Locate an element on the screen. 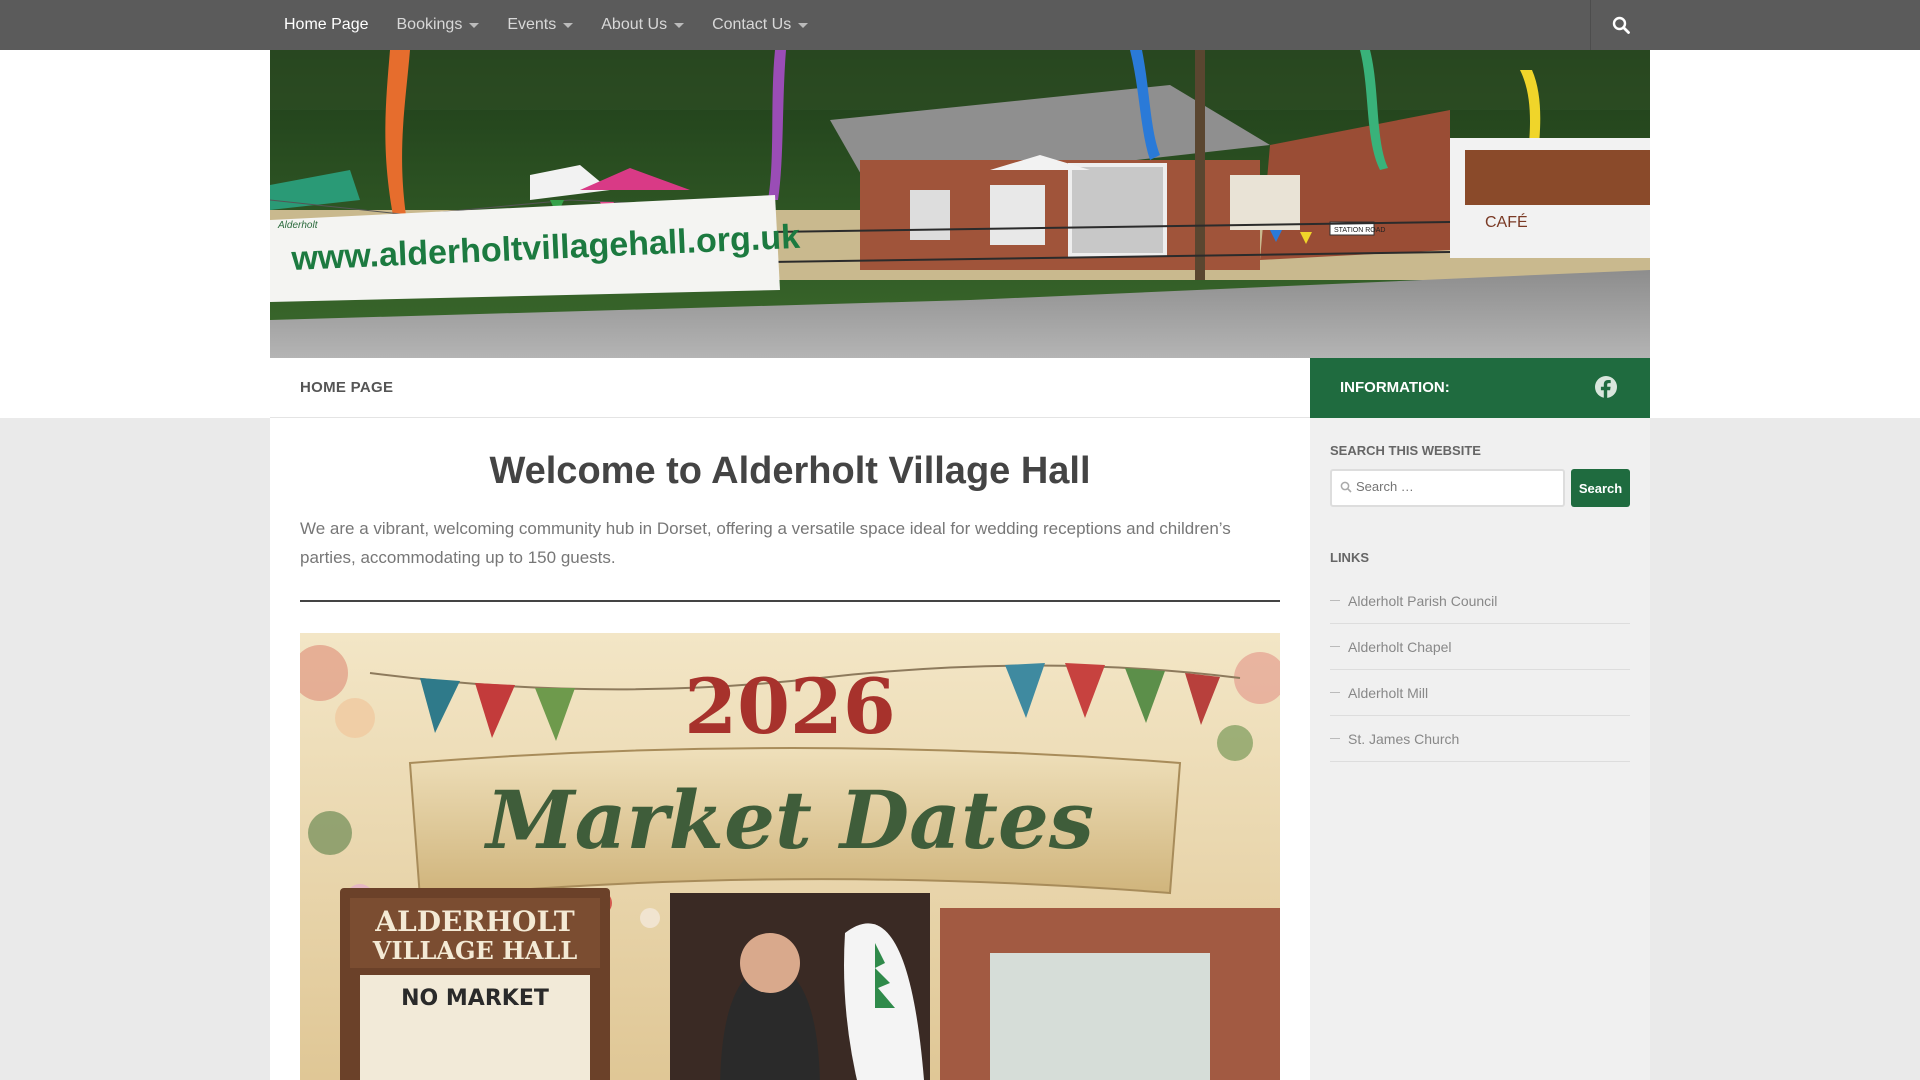 This screenshot has height=1080, width=1920. nav-item-about-us: About Us is located at coordinates (643, 25).